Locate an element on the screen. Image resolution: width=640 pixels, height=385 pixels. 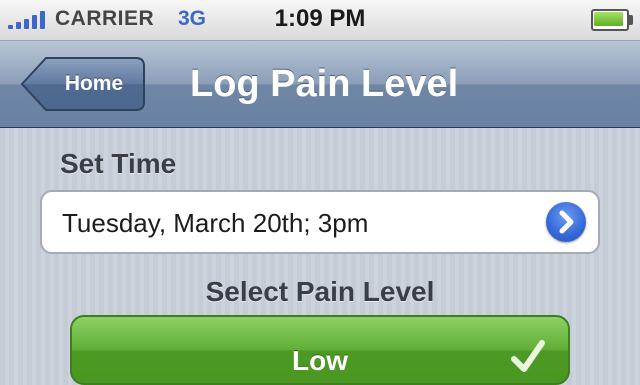
time-selector-field: Tuesday, March 20th; 3pm is located at coordinates (320, 222).